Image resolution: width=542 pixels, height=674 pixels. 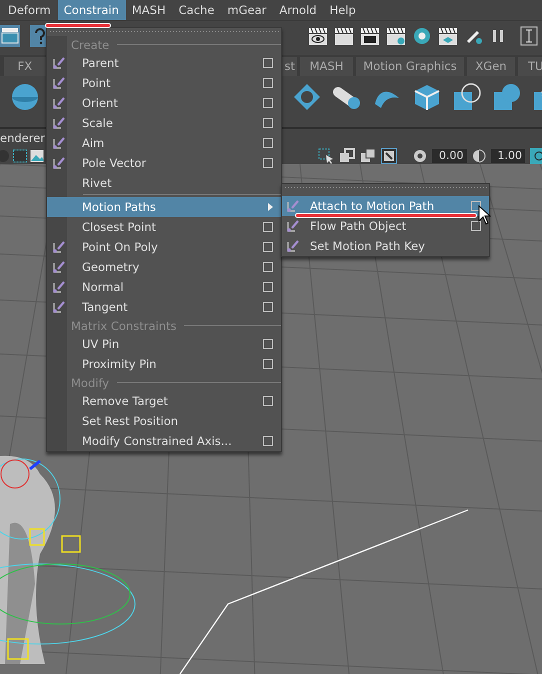 I want to click on menu-item: Pole Vector, so click(x=164, y=163).